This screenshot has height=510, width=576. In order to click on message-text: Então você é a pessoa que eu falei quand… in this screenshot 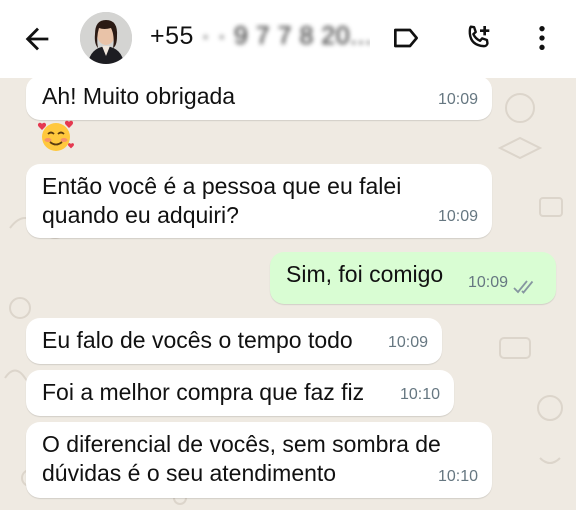, I will do `click(222, 200)`.